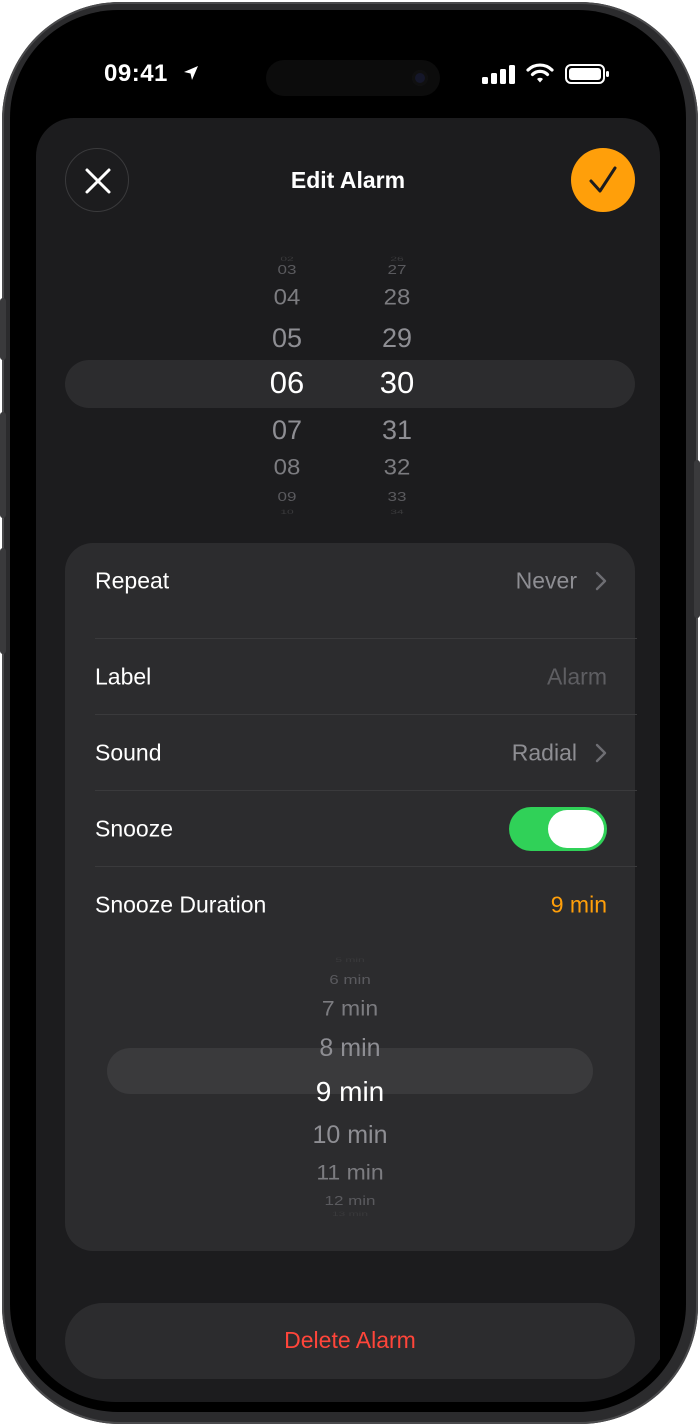  I want to click on snooze-duration-row: Snooze Duration 9 min, so click(351, 905).